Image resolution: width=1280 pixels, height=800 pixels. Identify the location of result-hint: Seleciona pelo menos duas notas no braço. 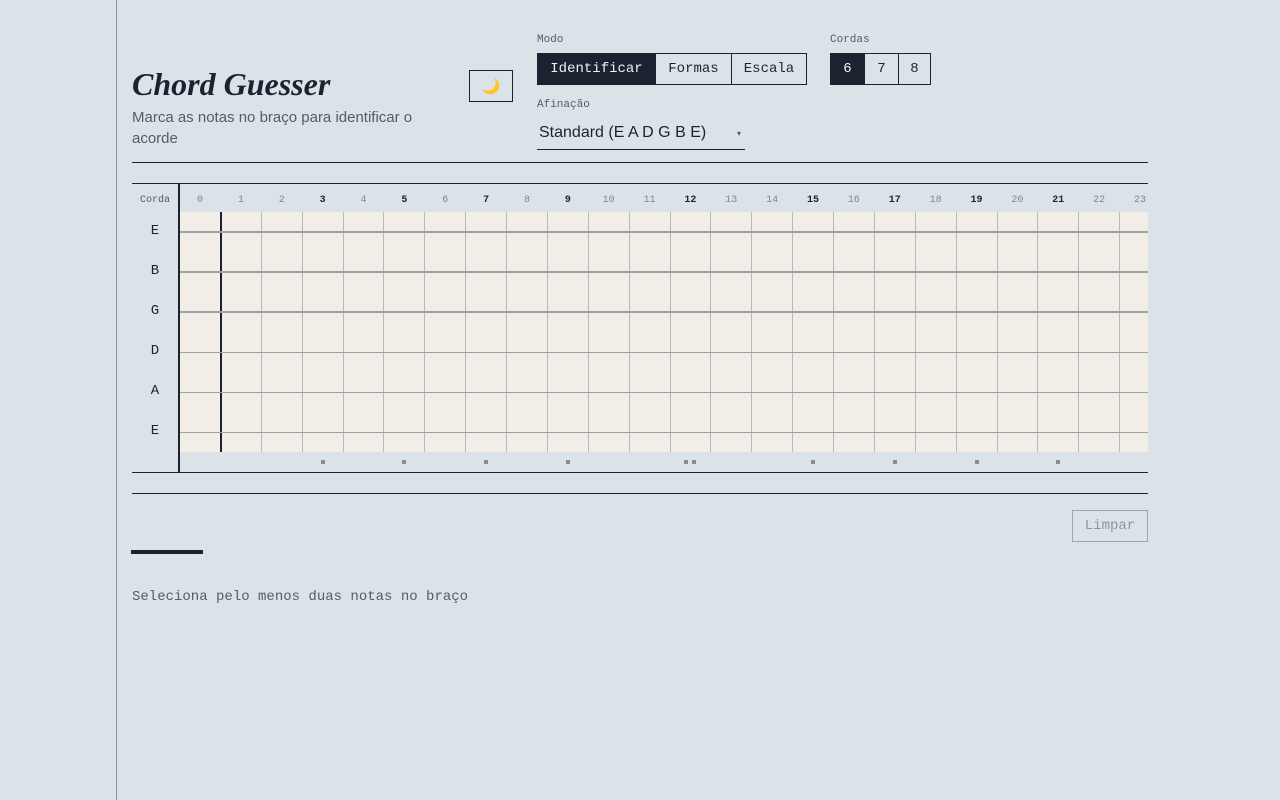
(300, 597).